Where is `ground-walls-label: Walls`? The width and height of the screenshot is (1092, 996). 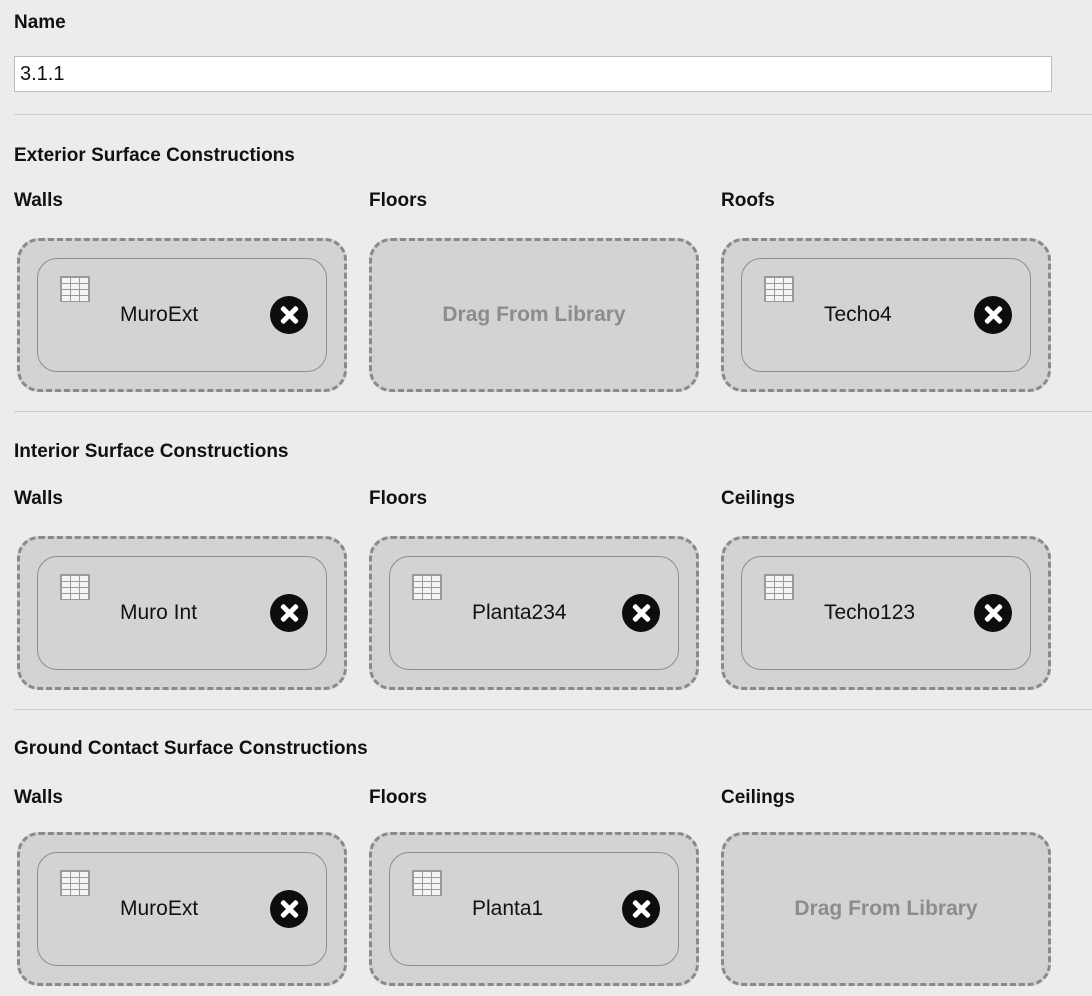
ground-walls-label: Walls is located at coordinates (38, 797).